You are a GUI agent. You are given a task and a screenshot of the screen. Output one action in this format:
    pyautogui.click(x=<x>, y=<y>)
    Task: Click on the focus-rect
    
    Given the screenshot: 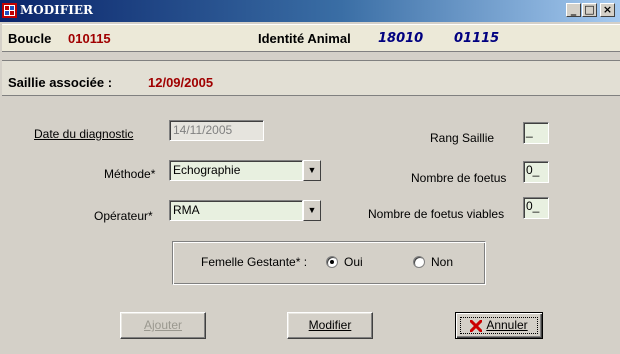 What is the action you would take?
    pyautogui.click(x=499, y=325)
    